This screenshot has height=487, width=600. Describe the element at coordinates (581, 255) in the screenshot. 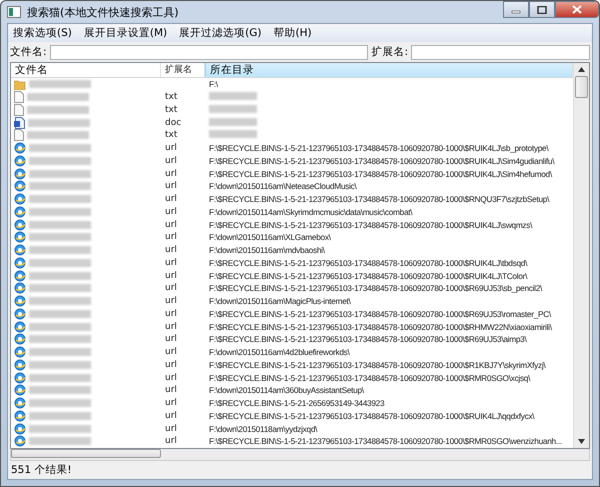

I see `vertical-scrollbar` at that location.